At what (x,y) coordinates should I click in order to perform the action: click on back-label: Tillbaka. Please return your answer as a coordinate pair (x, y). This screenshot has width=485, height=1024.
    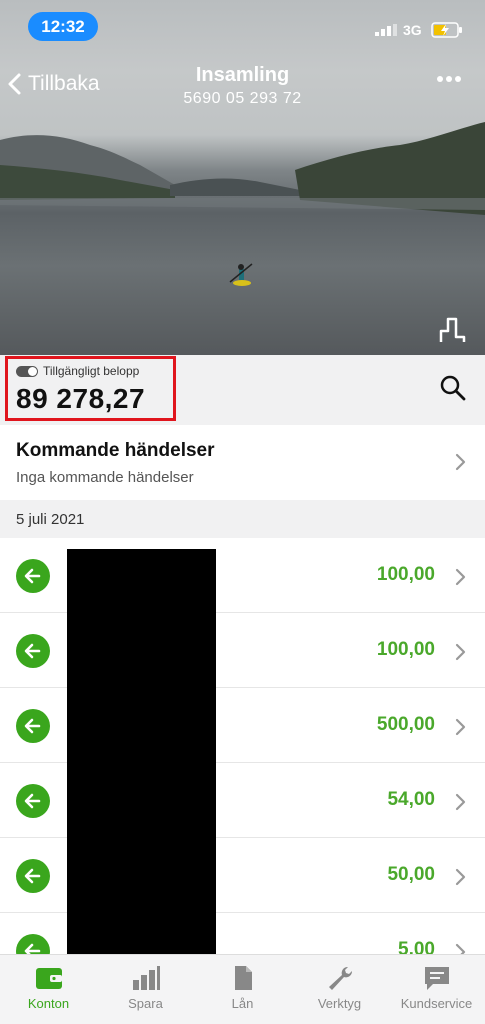
    Looking at the image, I should click on (64, 83).